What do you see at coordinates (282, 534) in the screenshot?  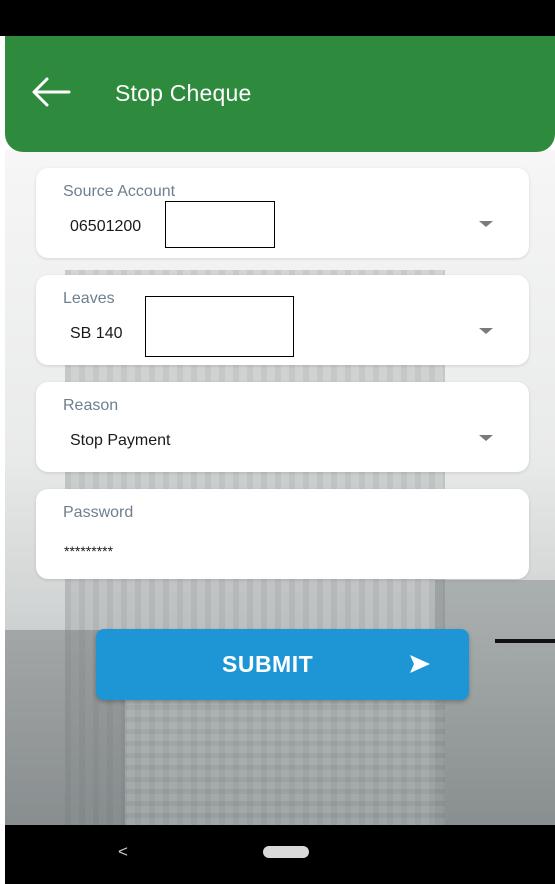 I see `password-field: Password *********` at bounding box center [282, 534].